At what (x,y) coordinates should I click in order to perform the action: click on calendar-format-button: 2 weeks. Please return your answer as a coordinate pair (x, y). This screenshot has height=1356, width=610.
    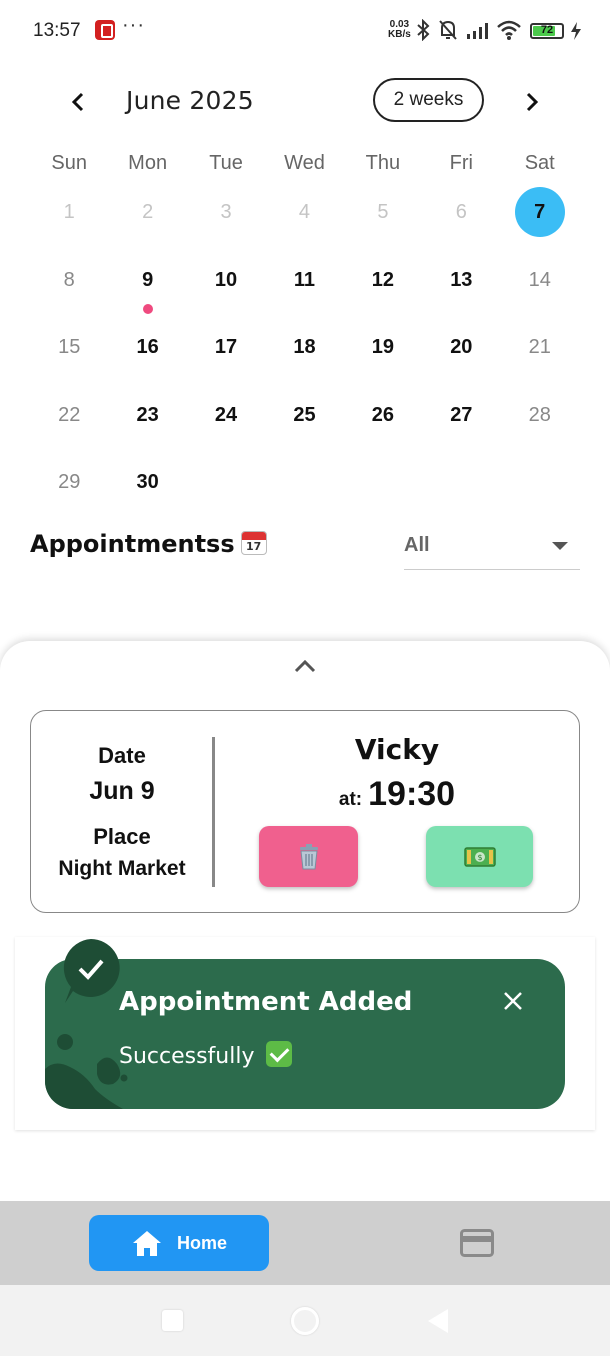
    Looking at the image, I should click on (428, 100).